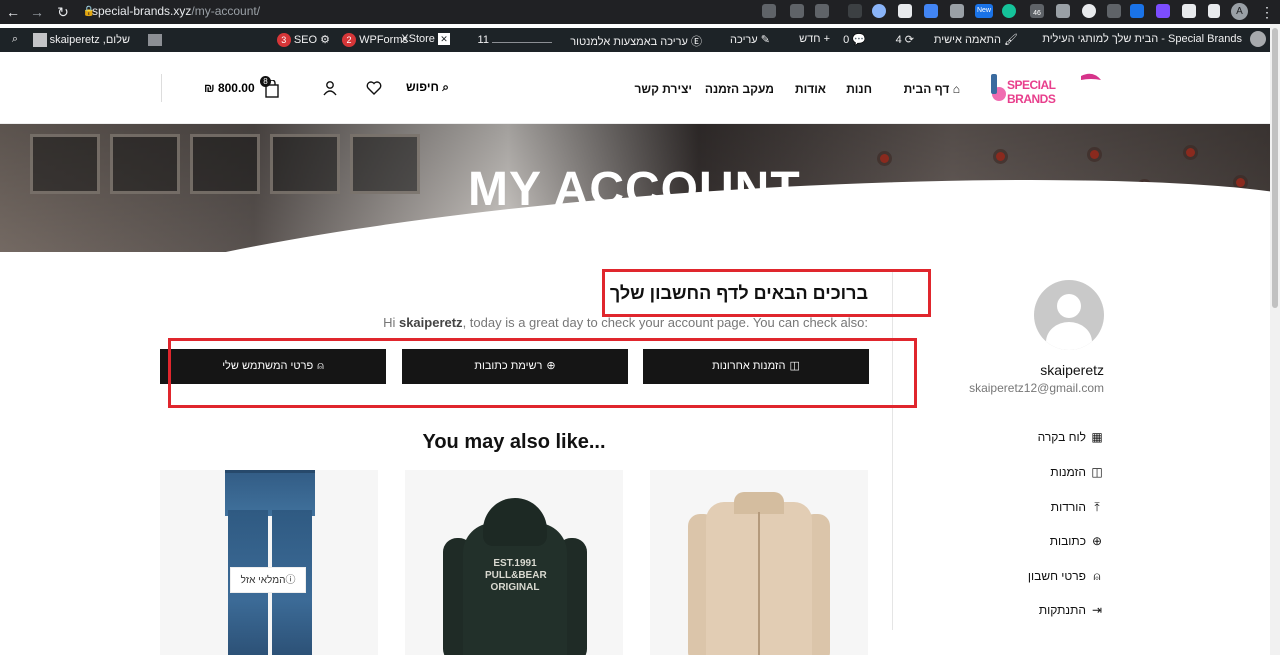 This screenshot has width=1280, height=655. I want to click on wishlist-heart-icon, so click(374, 88).